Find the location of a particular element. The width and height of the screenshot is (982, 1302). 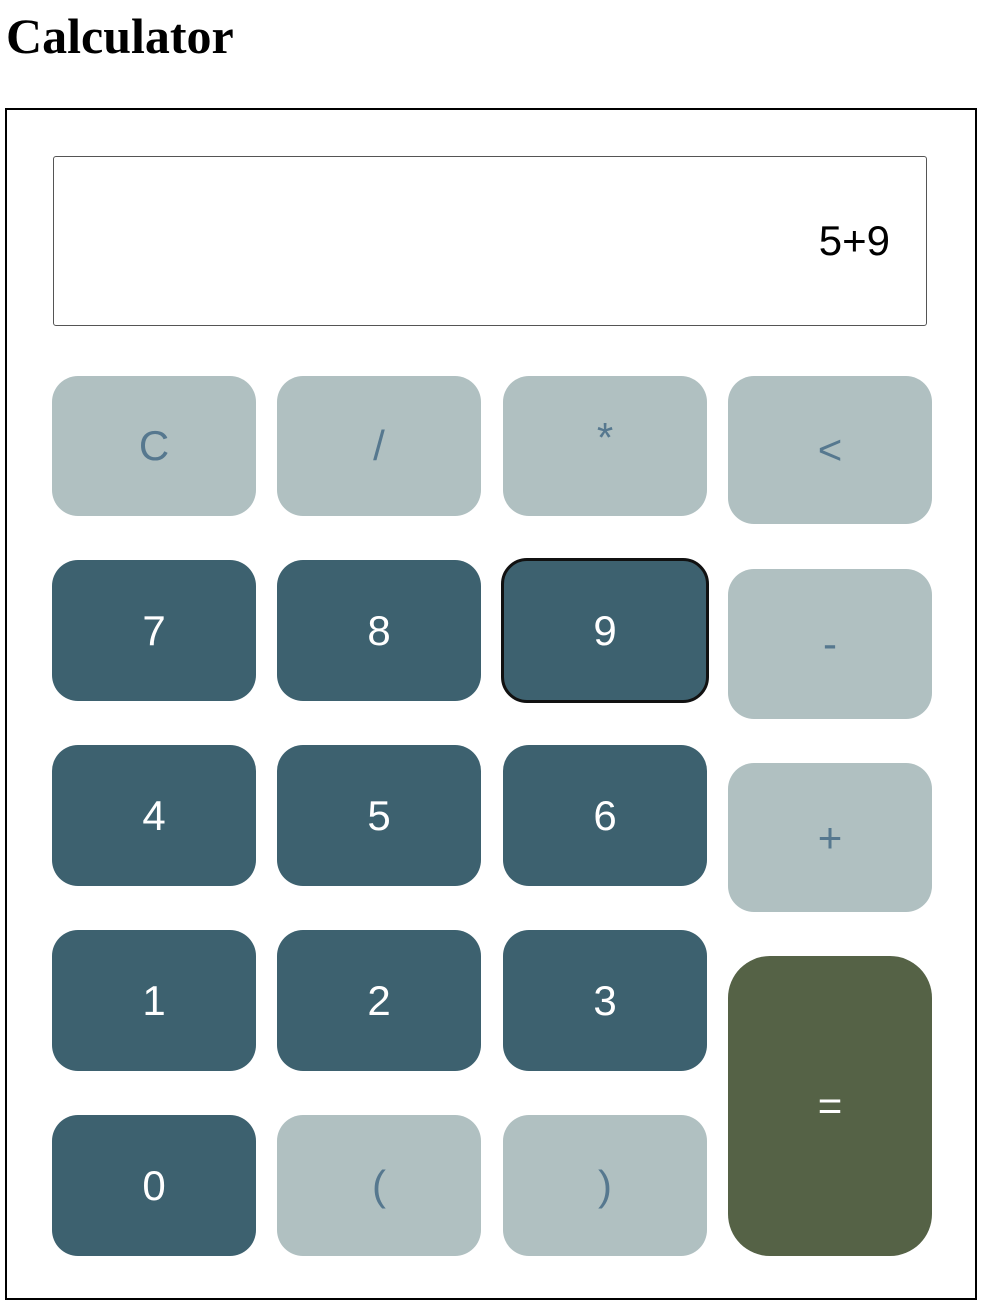

digit-5-button: 5 is located at coordinates (379, 815).